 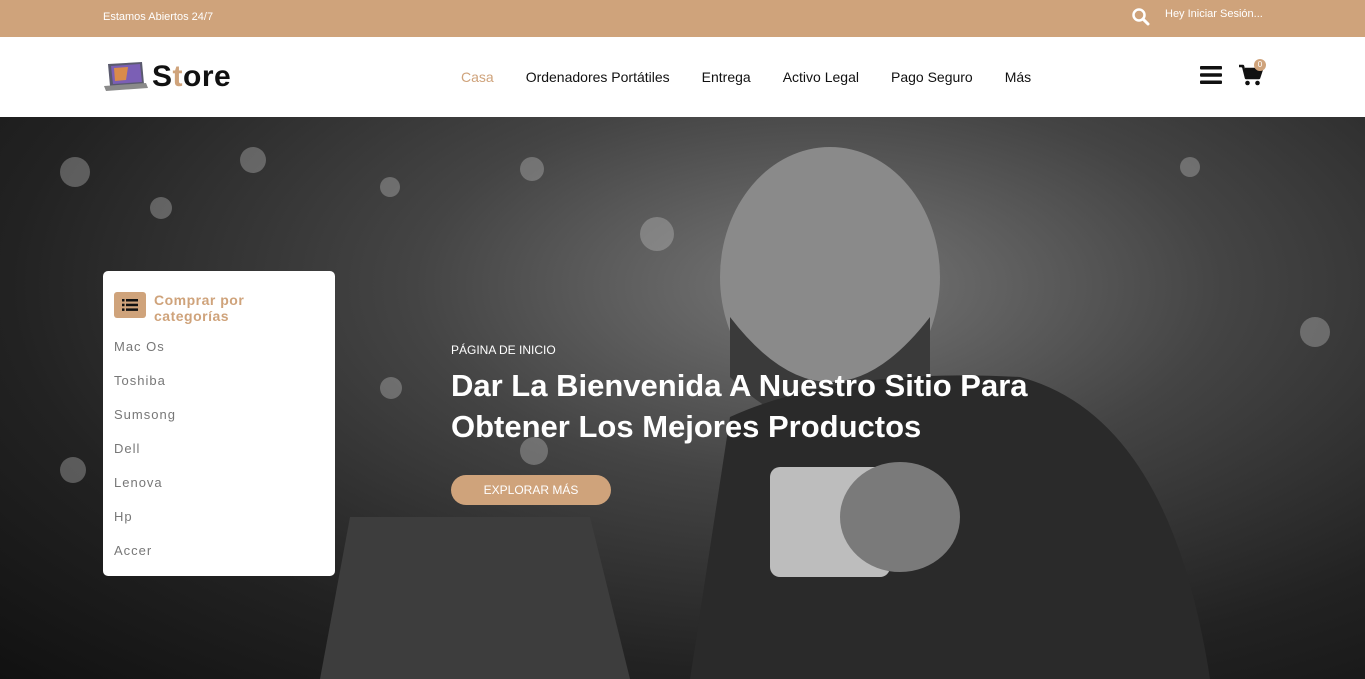 I want to click on category-item-dell: Dell, so click(x=145, y=458).